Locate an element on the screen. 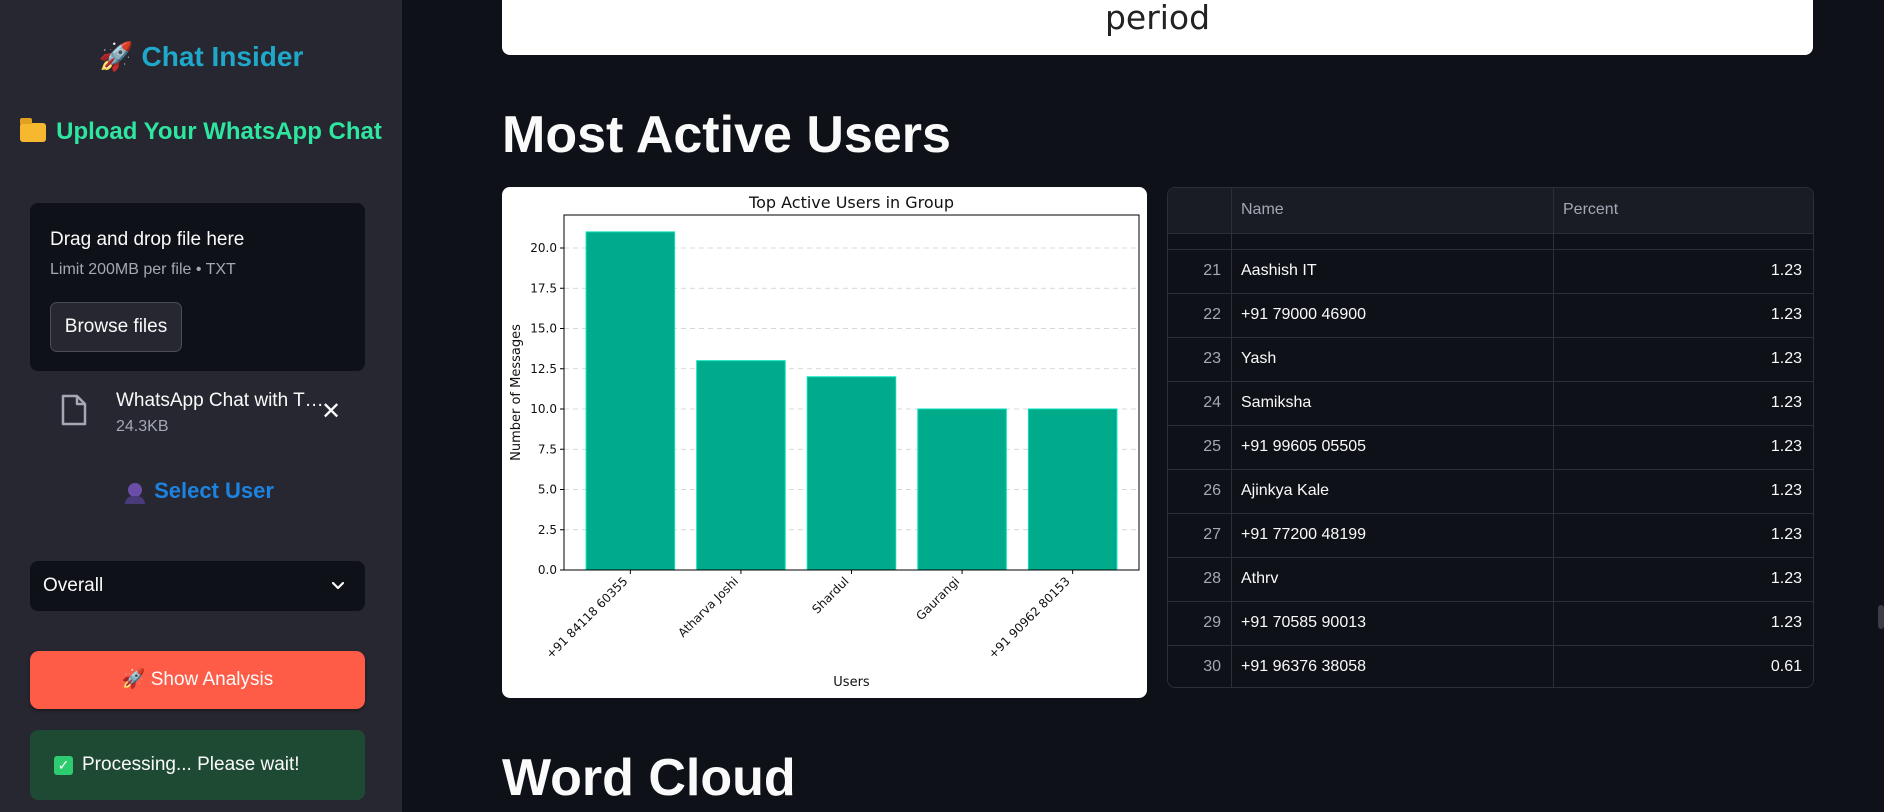 The height and width of the screenshot is (812, 1884). previous-chart-card: period is located at coordinates (1157, 27).